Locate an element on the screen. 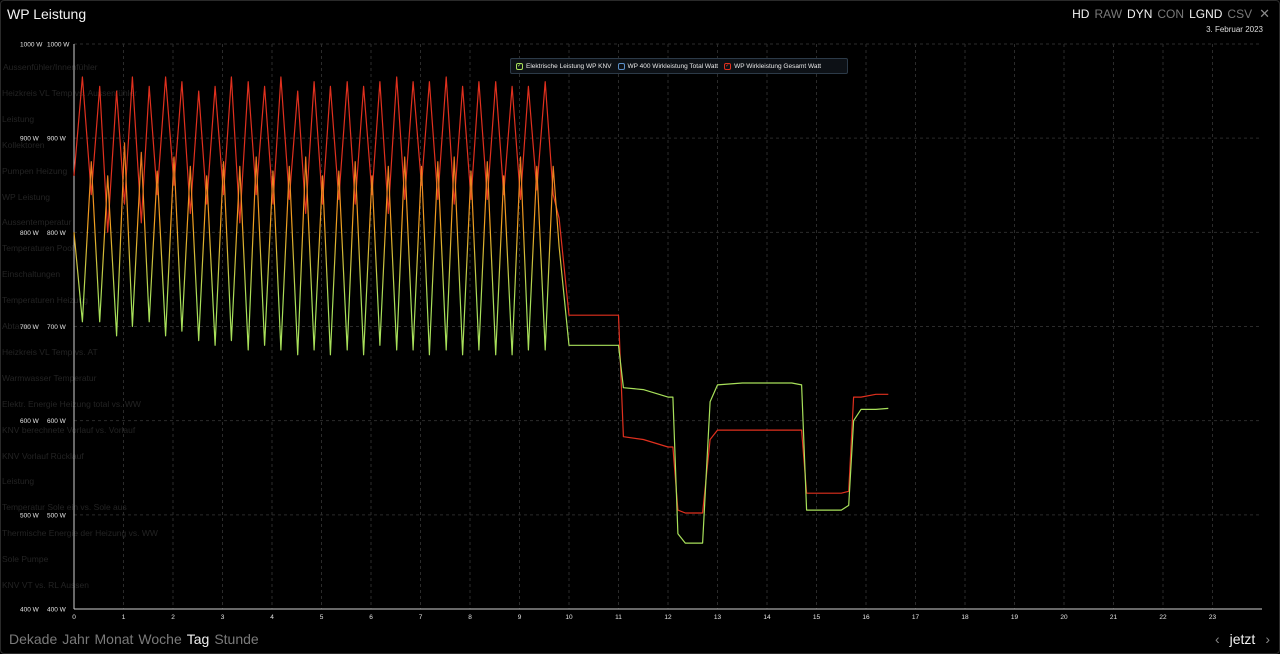 The height and width of the screenshot is (654, 1280). x-tick-label: 4 is located at coordinates (272, 617).